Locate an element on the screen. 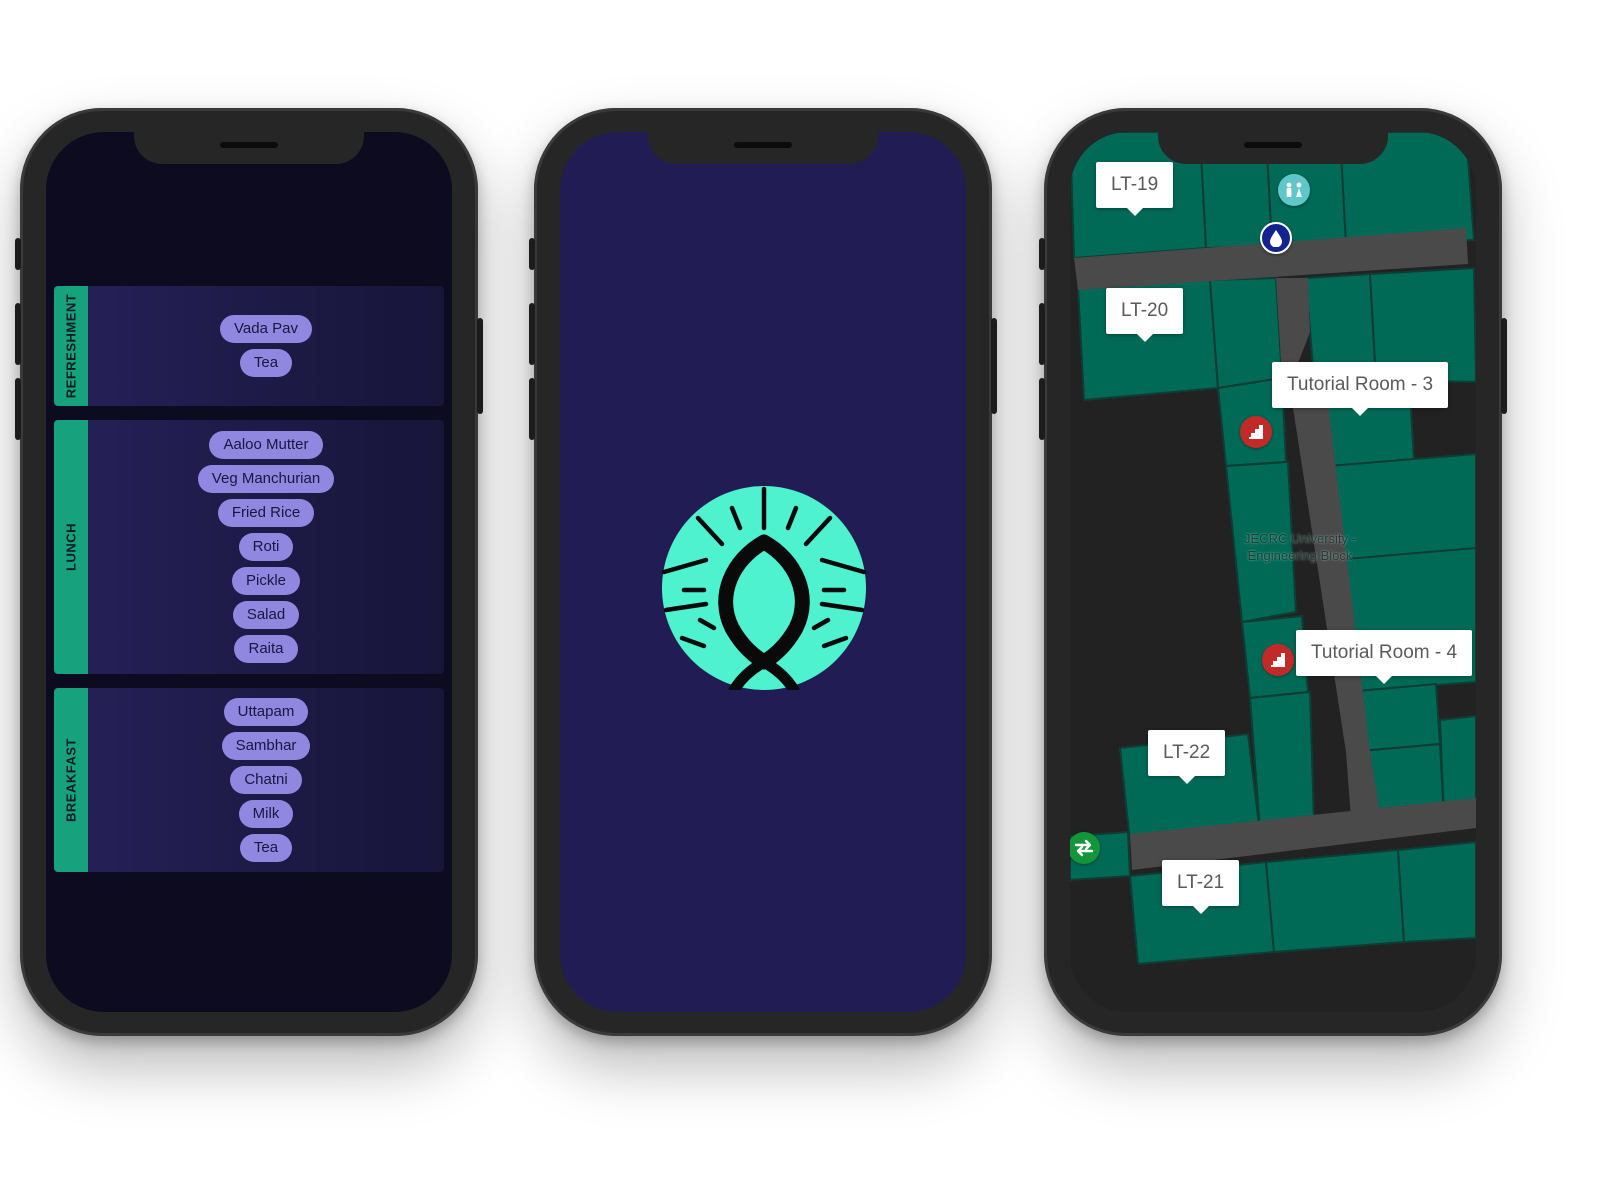 The height and width of the screenshot is (1200, 1600). menu-item: Fried Rice is located at coordinates (266, 513).